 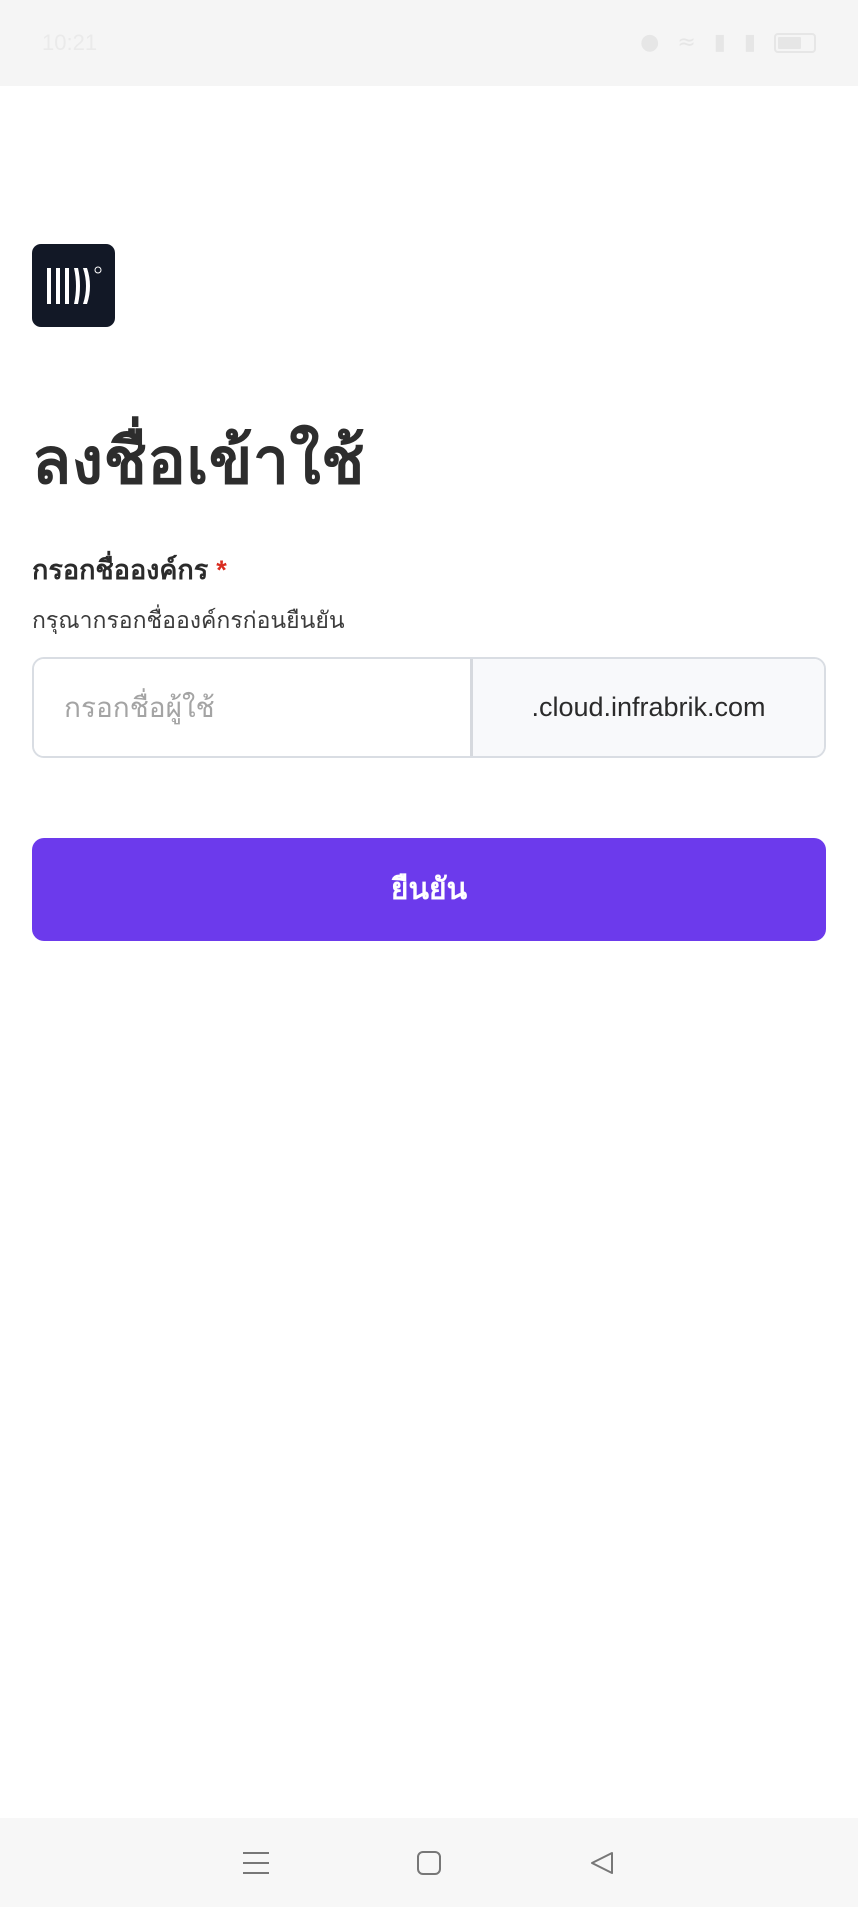 What do you see at coordinates (686, 42) in the screenshot?
I see `wifi-icon: ≈` at bounding box center [686, 42].